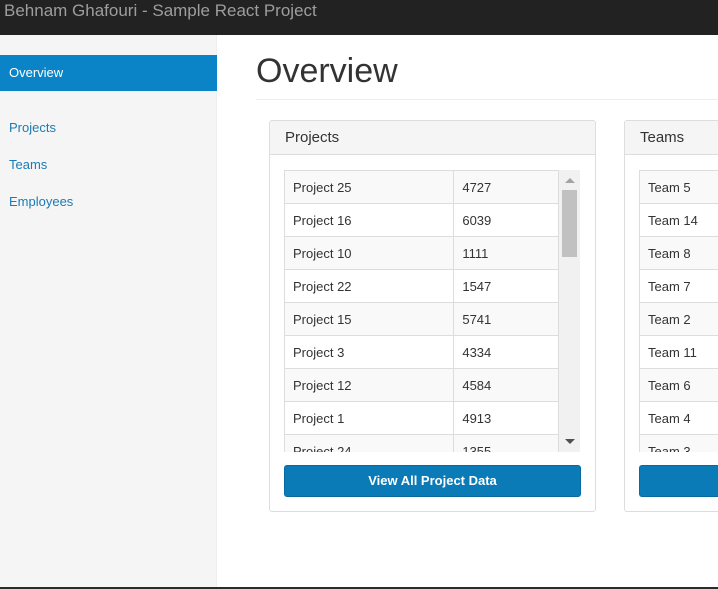 This screenshot has height=589, width=718. I want to click on table-row: Team 3, so click(678, 443).